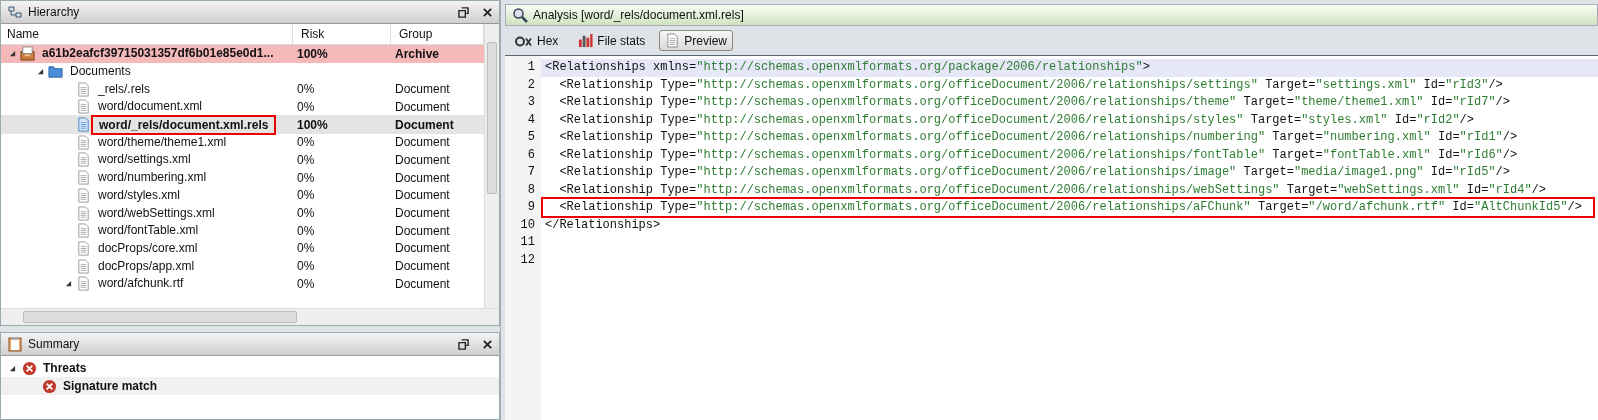 This screenshot has width=1598, height=420. I want to click on tree-row: word/styles.xml 0% Document, so click(242, 195).